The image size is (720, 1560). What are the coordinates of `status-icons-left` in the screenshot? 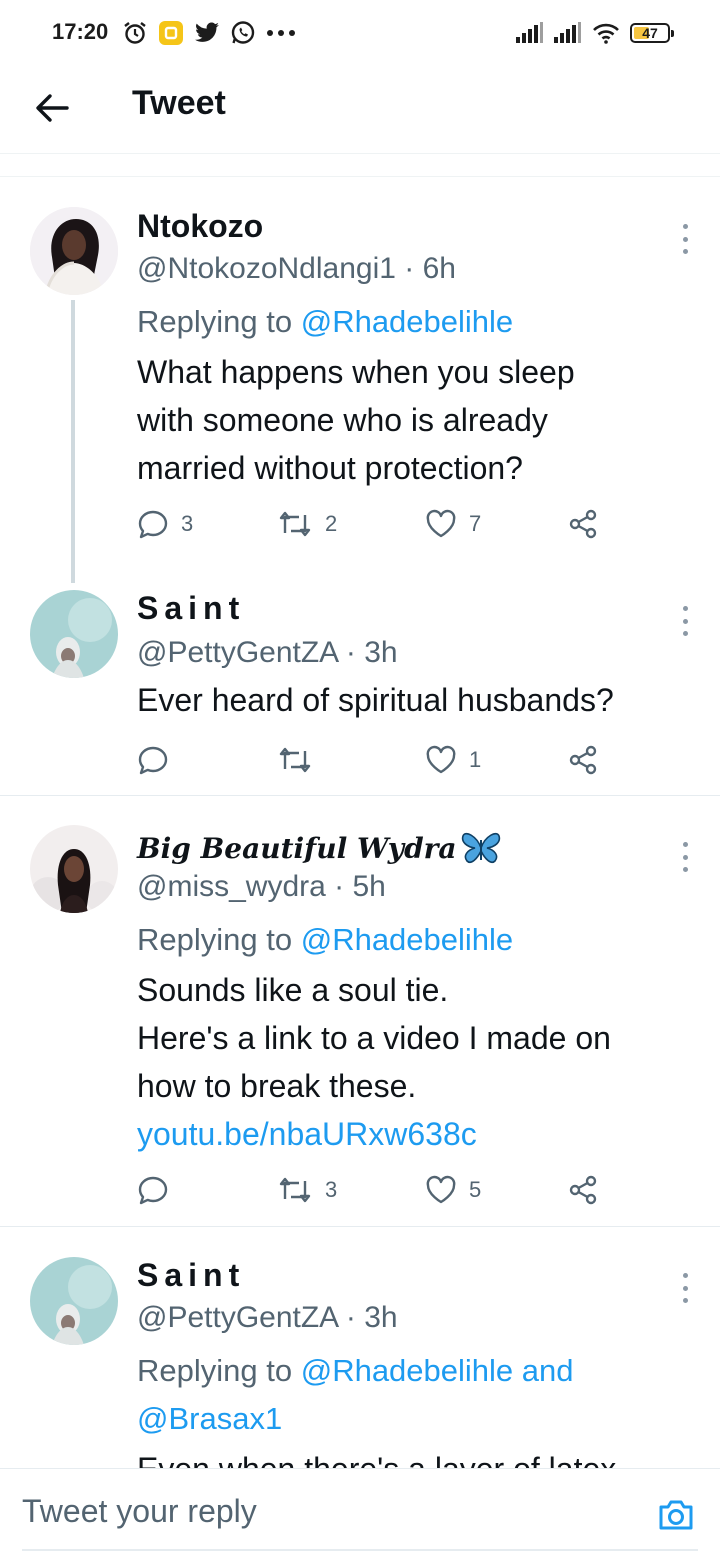 It's located at (209, 33).